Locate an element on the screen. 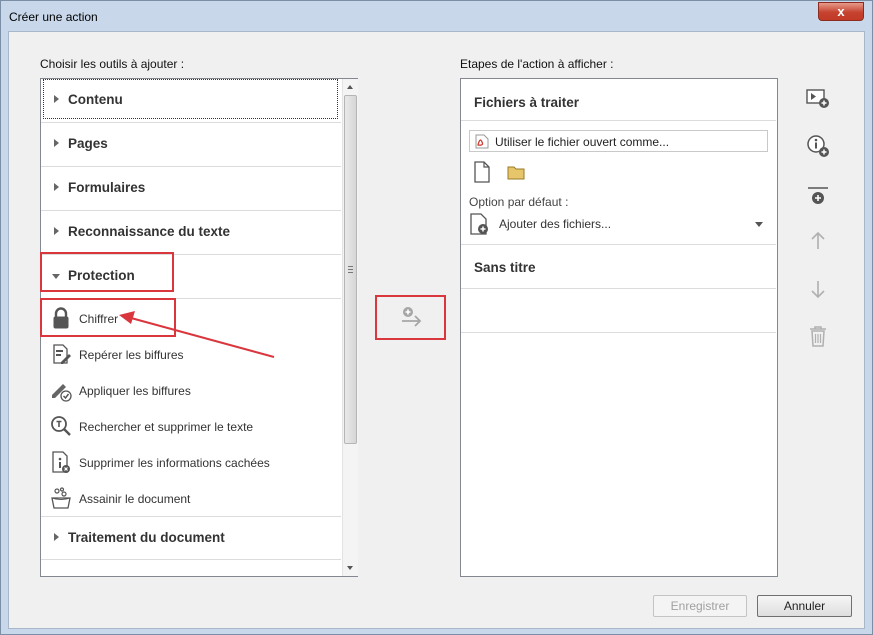  tool-rechercher-supprimer: Rechercher et supprimer le texte is located at coordinates (191, 426).